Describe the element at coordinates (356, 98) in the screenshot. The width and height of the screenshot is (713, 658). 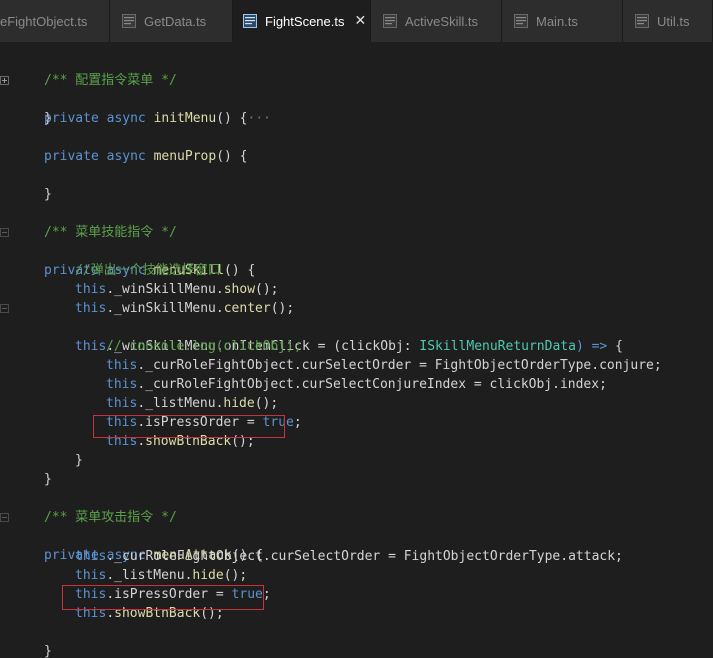
I see `code-line: private async initMenu() {···` at that location.